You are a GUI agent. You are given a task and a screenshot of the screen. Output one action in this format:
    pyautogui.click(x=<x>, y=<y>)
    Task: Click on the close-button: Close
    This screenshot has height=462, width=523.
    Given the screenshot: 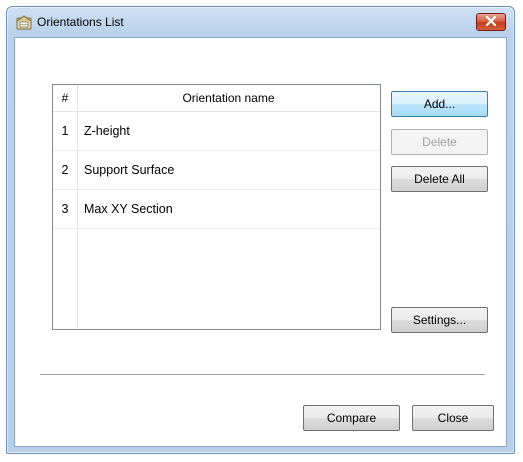 What is the action you would take?
    pyautogui.click(x=453, y=418)
    